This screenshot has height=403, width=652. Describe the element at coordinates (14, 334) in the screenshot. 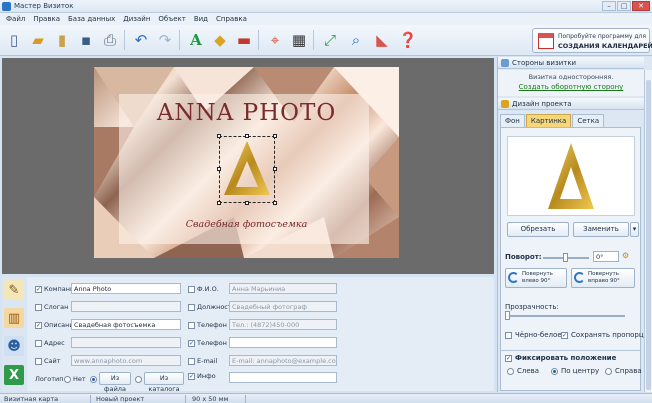

I see `left-tool-strip: ✎ ▥ ☻ X` at that location.